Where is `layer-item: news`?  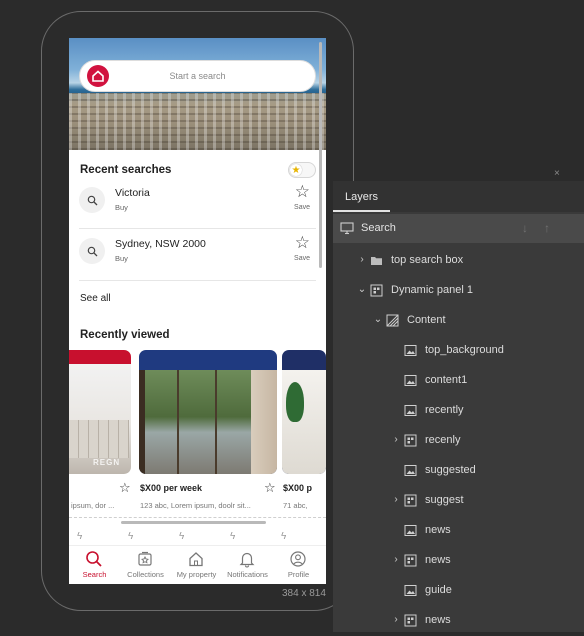
layer-item: news is located at coordinates (458, 531).